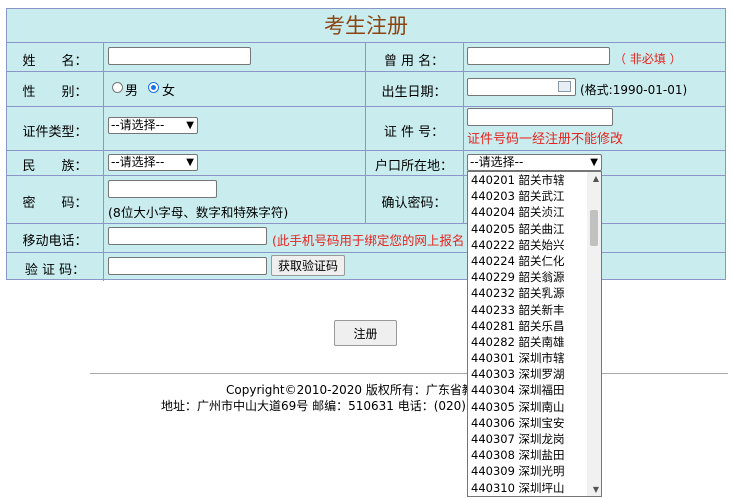 The image size is (733, 499). I want to click on footer-divider, so click(409, 373).